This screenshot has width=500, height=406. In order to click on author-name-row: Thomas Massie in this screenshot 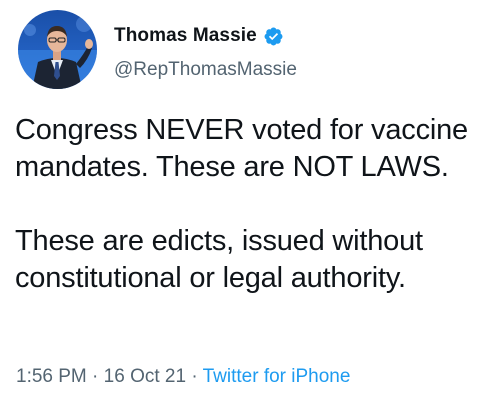, I will do `click(199, 36)`.